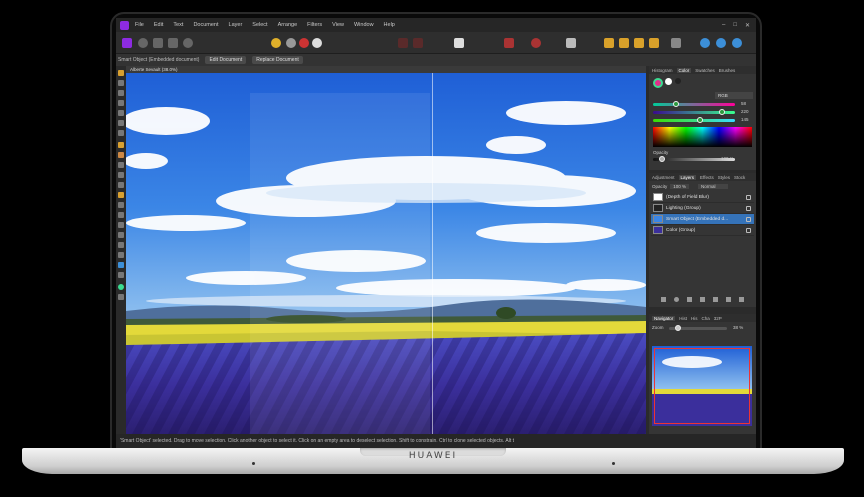 The image size is (864, 497). What do you see at coordinates (706, 318) in the screenshot?
I see `tab-channels: Cha` at bounding box center [706, 318].